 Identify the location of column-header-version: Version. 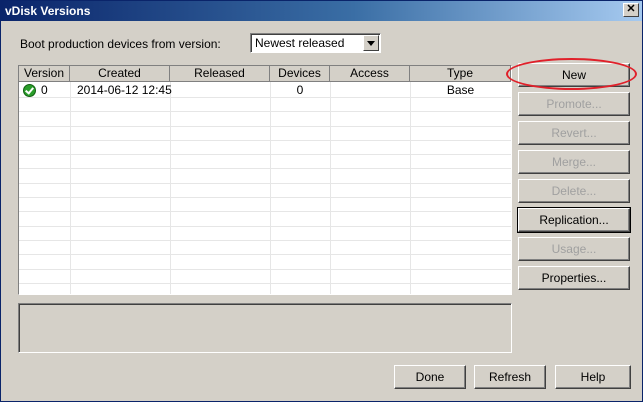
(44, 74).